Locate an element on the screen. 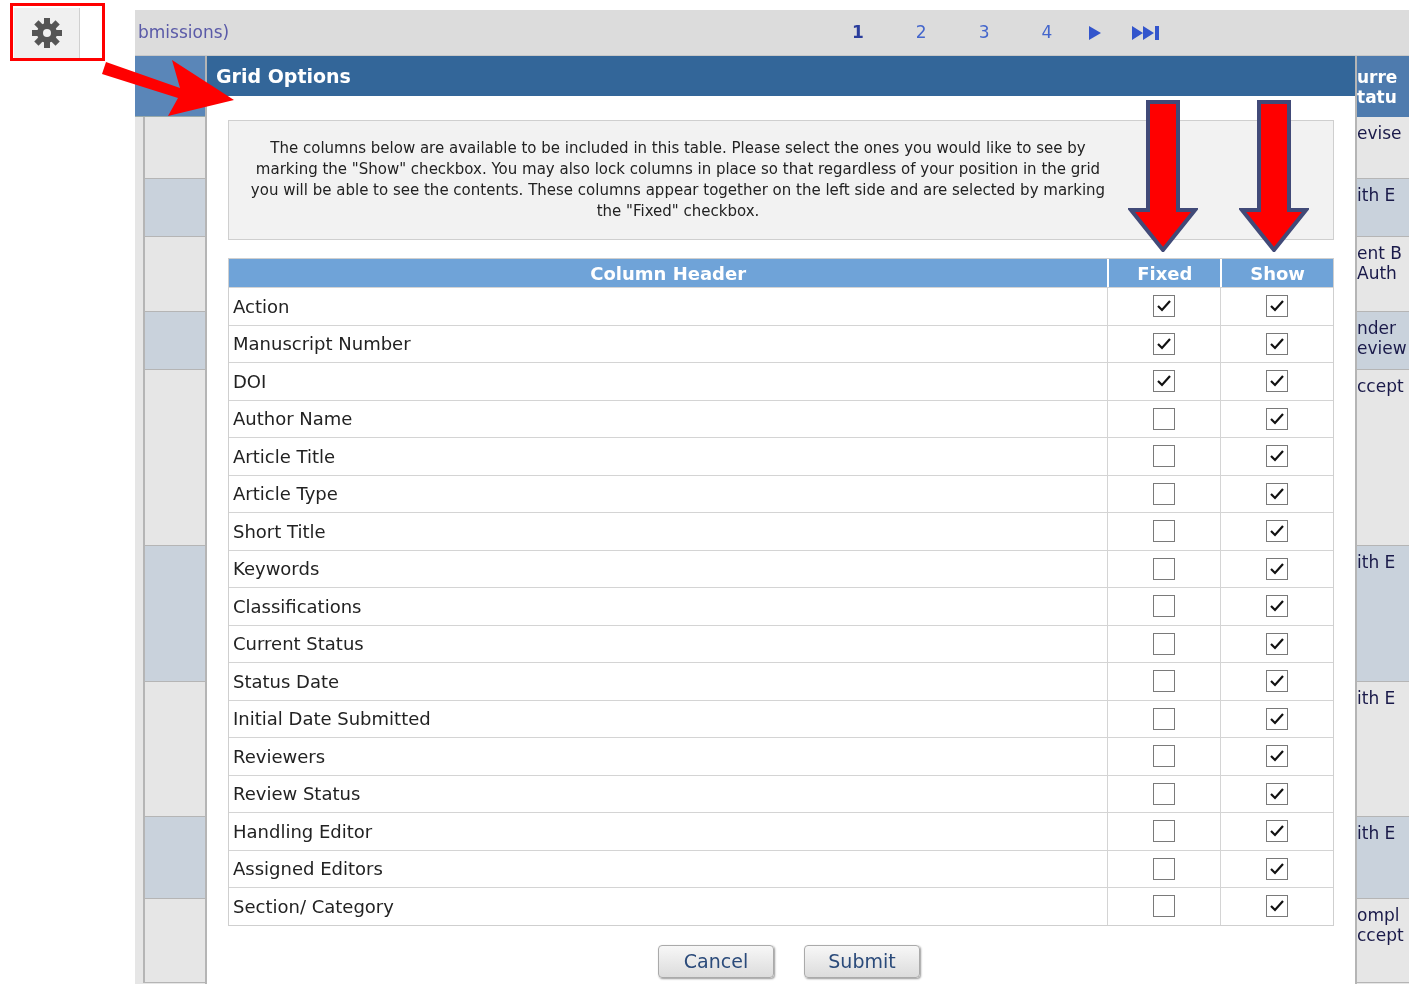  column-heading: Fixed is located at coordinates (1164, 273).